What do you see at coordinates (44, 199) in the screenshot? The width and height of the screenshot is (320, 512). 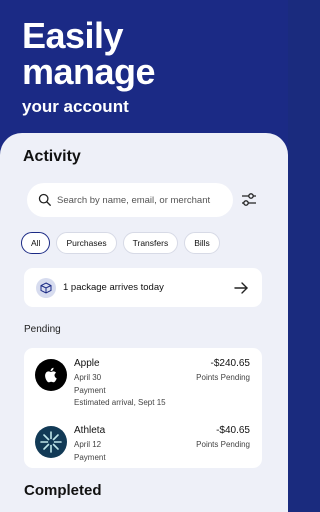 I see `search-icon` at bounding box center [44, 199].